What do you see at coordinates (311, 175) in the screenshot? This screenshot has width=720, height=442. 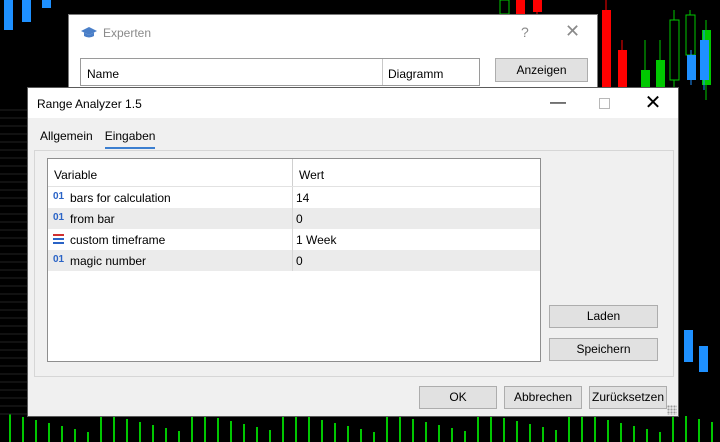 I see `column-header-value: Wert` at bounding box center [311, 175].